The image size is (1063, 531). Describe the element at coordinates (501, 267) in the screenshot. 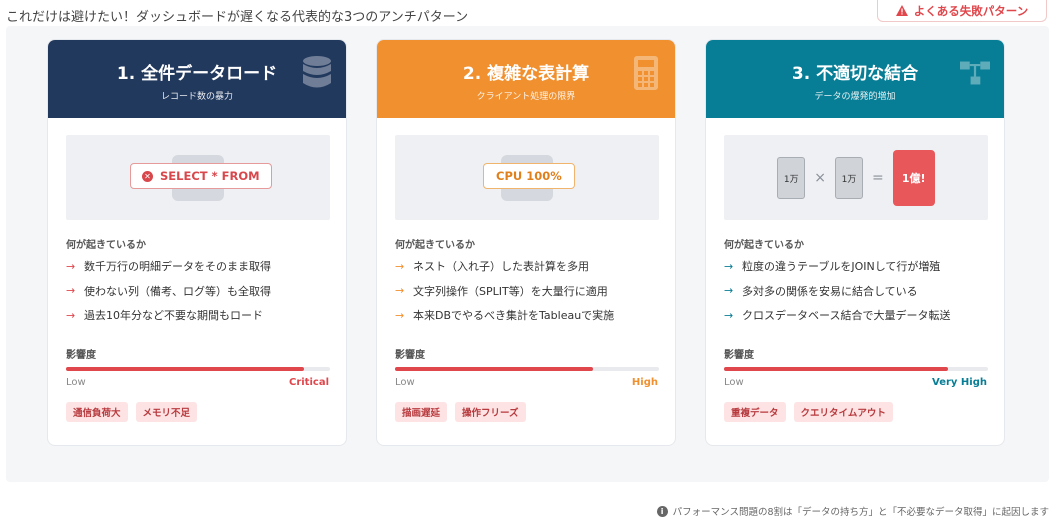

I see `list-item-text: ネスト（入れ子）した表計算を多用` at that location.